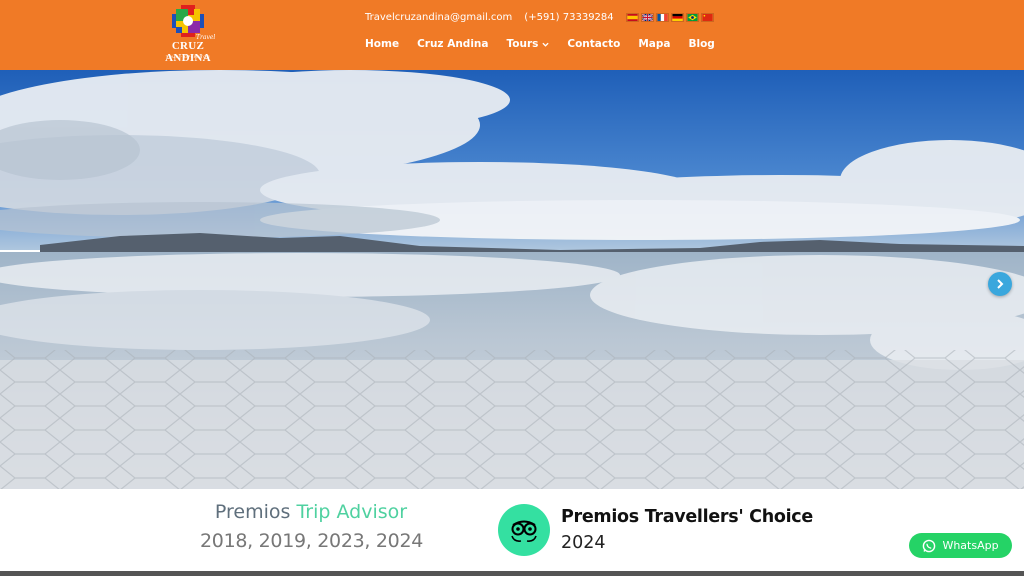  I want to click on english-flag-icon, so click(647, 17).